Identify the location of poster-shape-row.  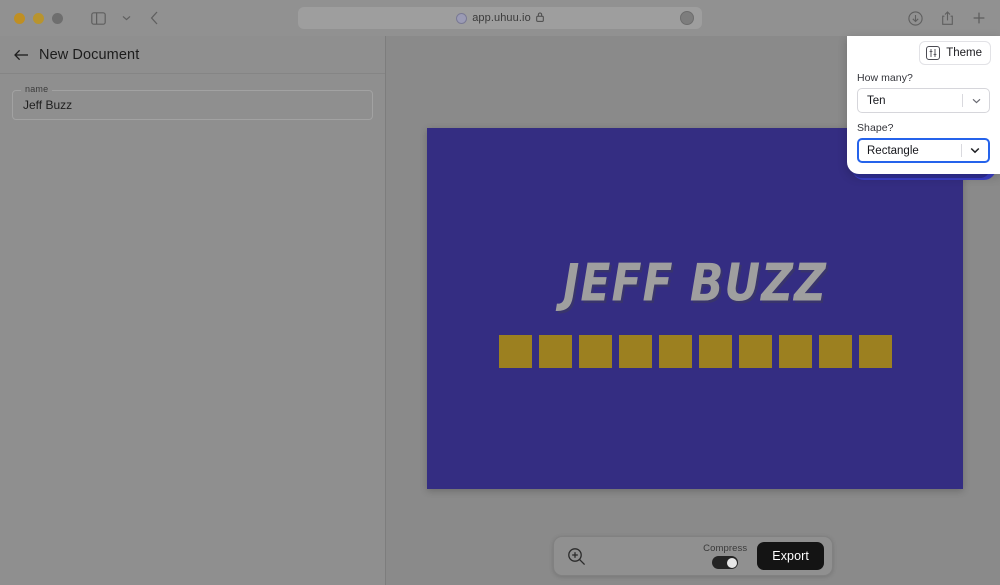
(695, 351).